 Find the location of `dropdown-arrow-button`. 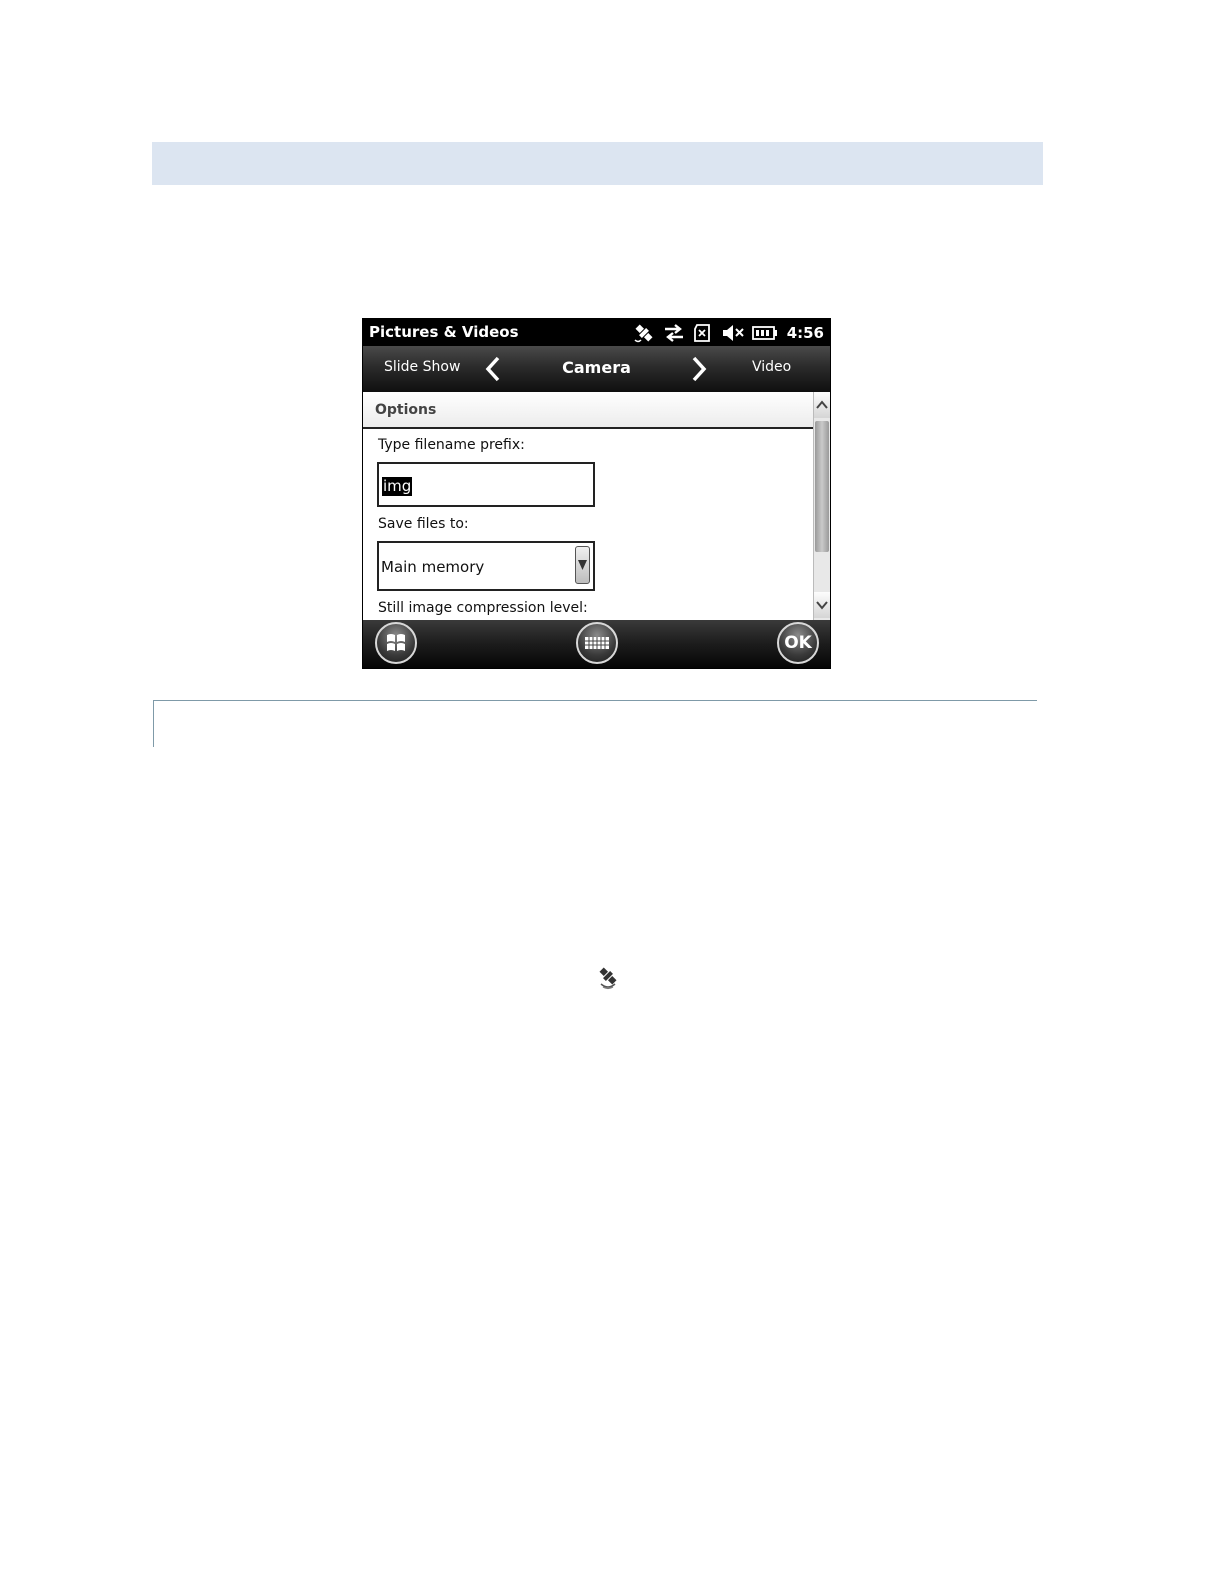

dropdown-arrow-button is located at coordinates (582, 565).